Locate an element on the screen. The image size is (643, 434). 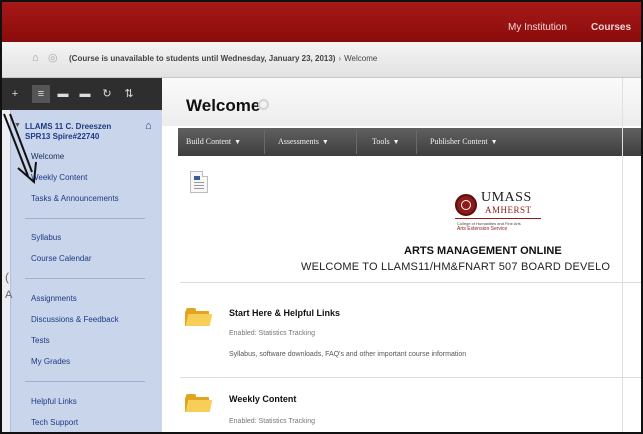
scroll-edge is located at coordinates (622, 255).